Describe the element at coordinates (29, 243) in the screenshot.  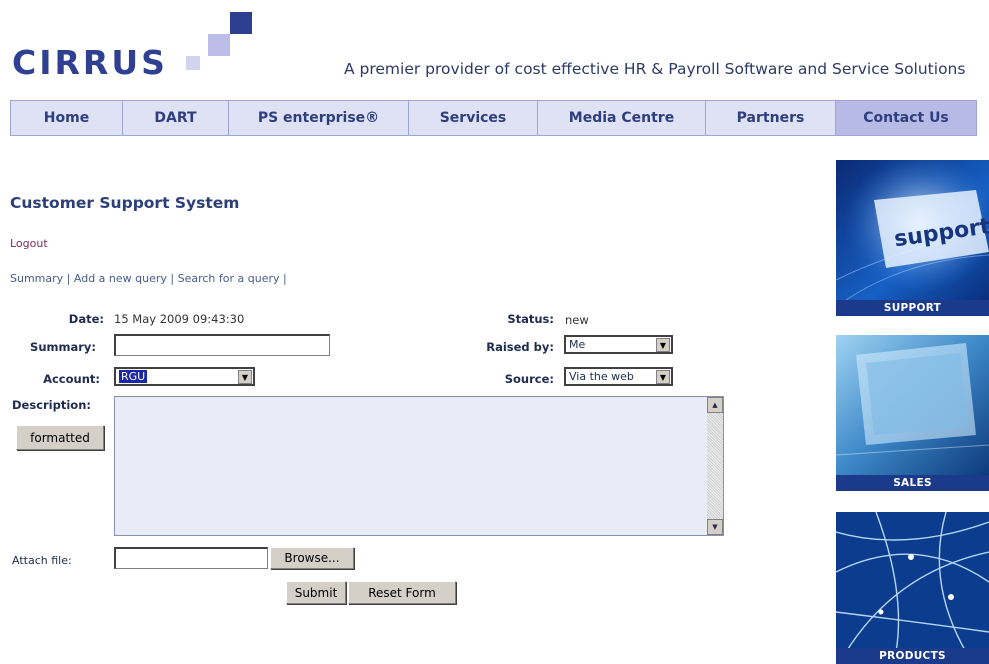
I see `logout-link: Logout` at that location.